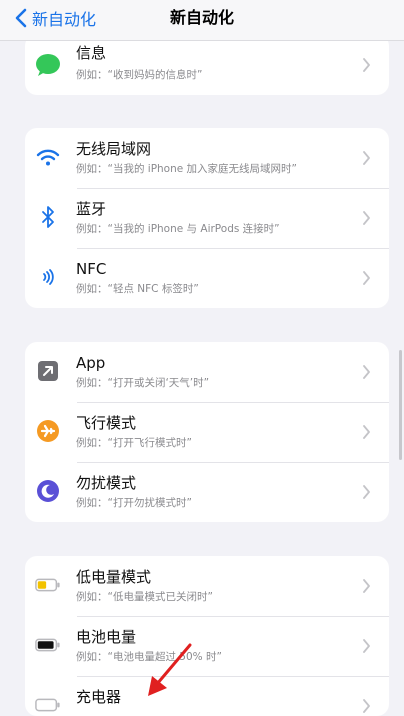 The width and height of the screenshot is (404, 716). I want to click on trigger-row-message: 信息 例如：“收到妈妈的信息时”, so click(207, 64).